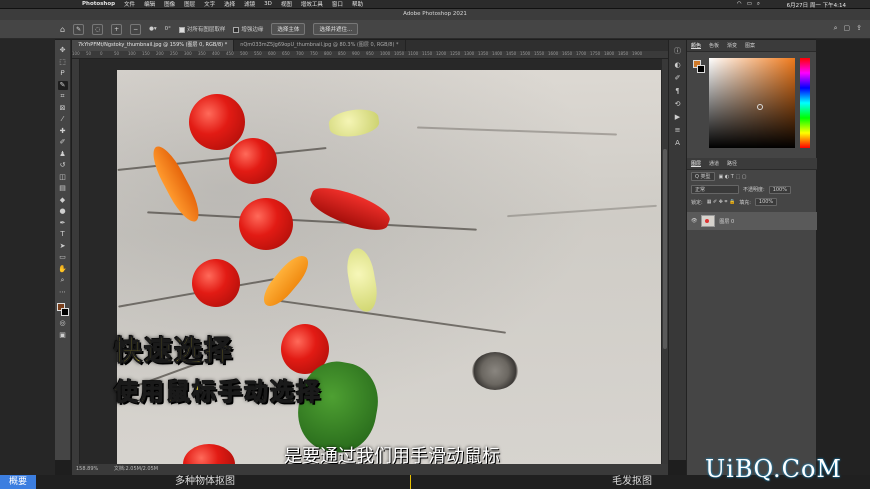  What do you see at coordinates (169, 4) in the screenshot?
I see `menu-item-image: 图像` at bounding box center [169, 4].